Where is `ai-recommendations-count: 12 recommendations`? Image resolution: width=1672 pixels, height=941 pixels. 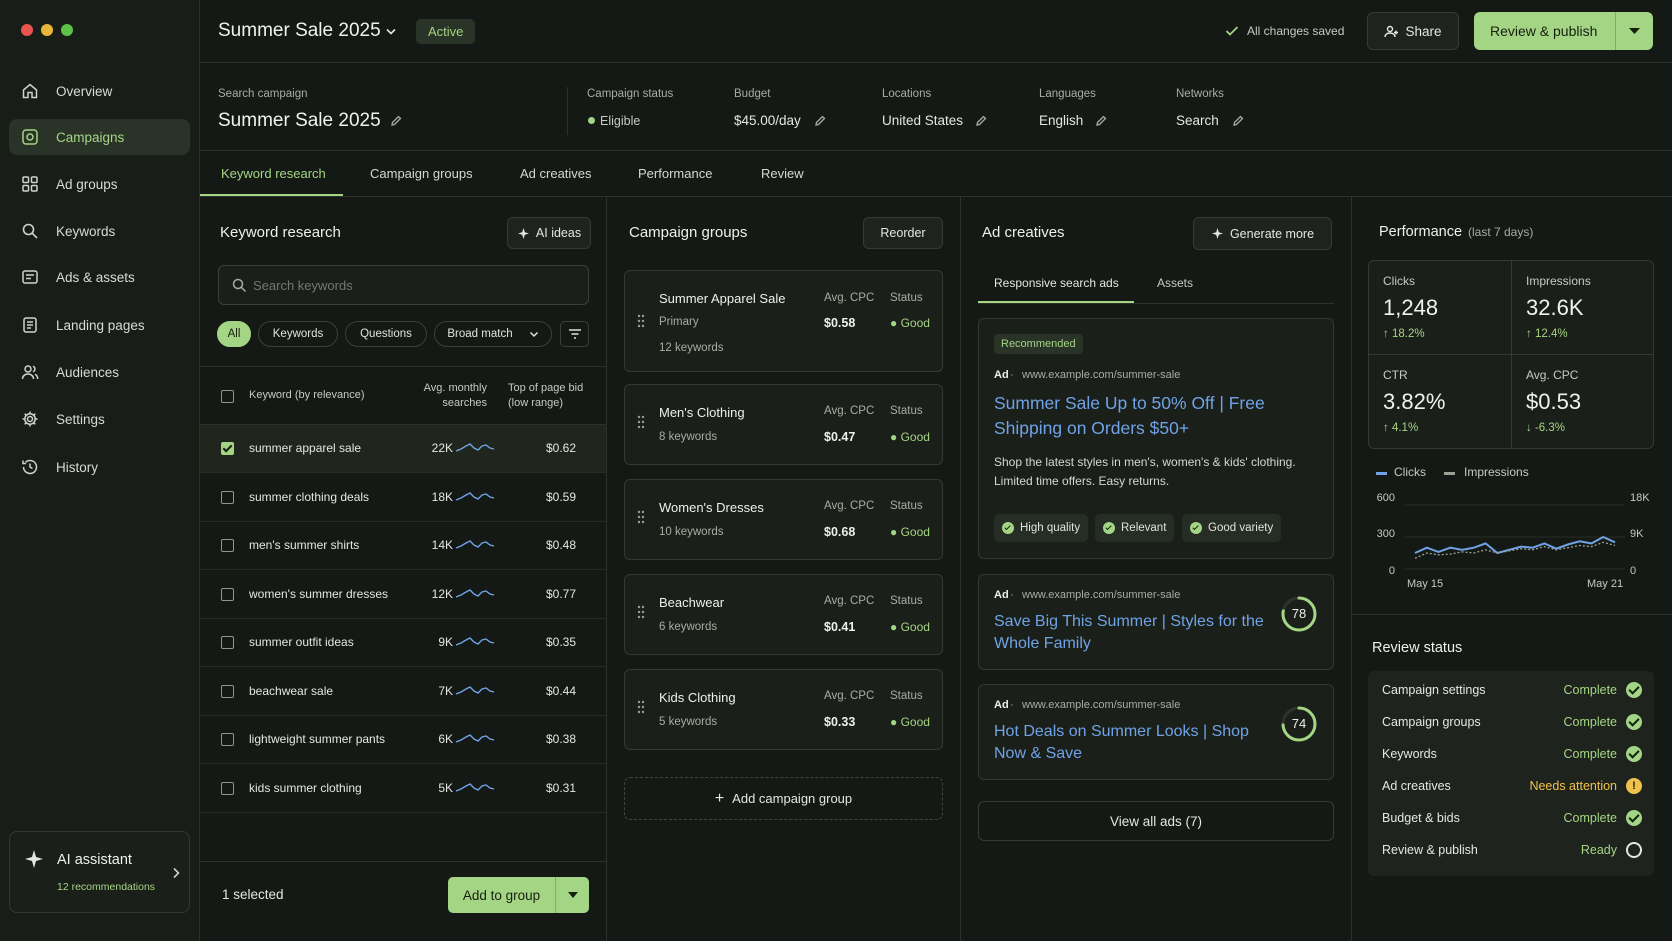
ai-recommendations-count: 12 recommendations is located at coordinates (106, 887).